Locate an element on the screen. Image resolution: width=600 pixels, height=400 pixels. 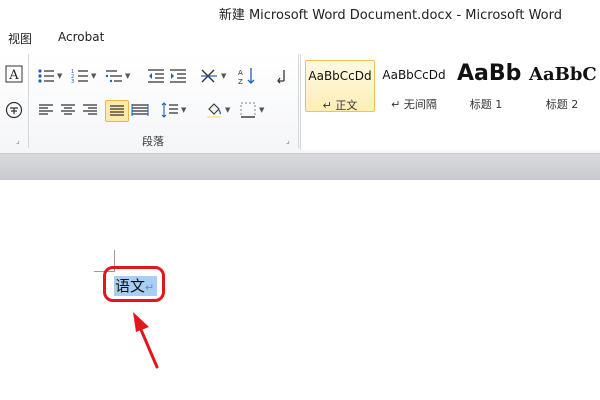
align-right-button is located at coordinates (90, 110).